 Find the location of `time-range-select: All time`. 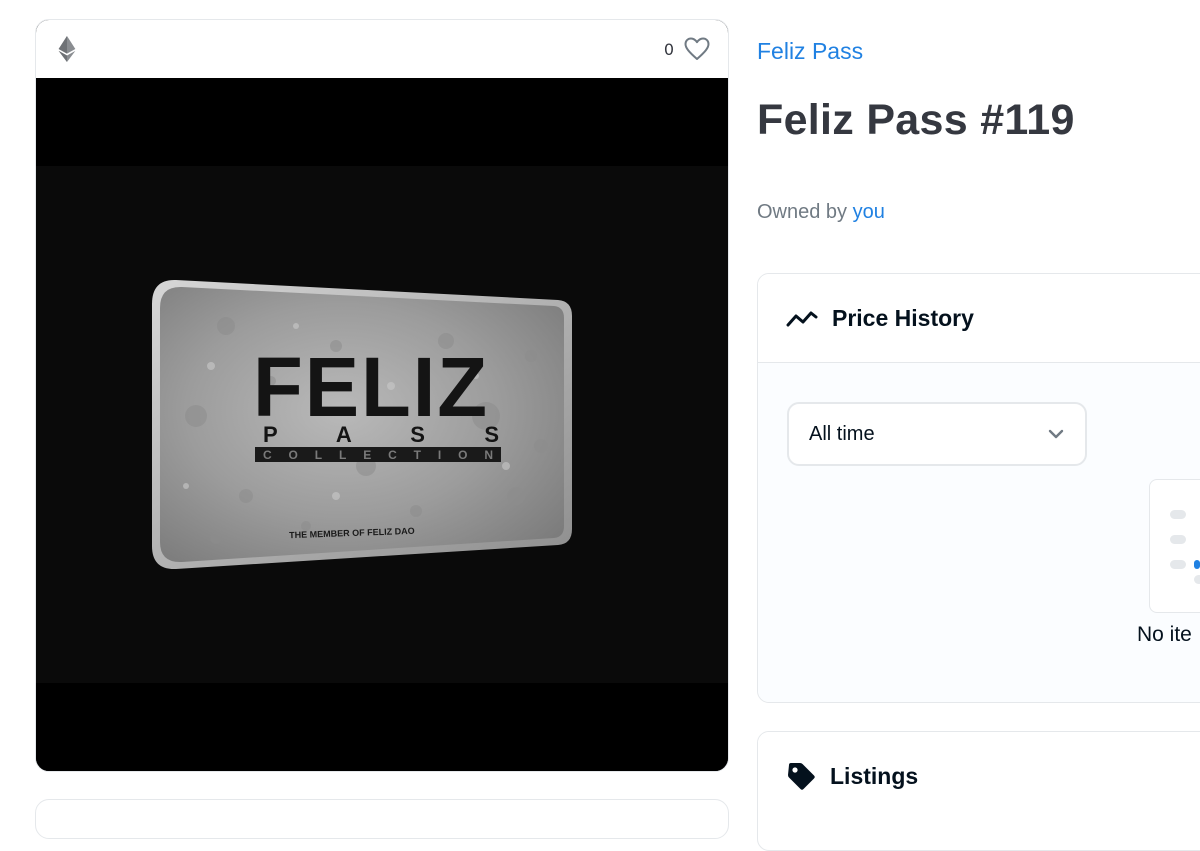

time-range-select: All time is located at coordinates (937, 434).